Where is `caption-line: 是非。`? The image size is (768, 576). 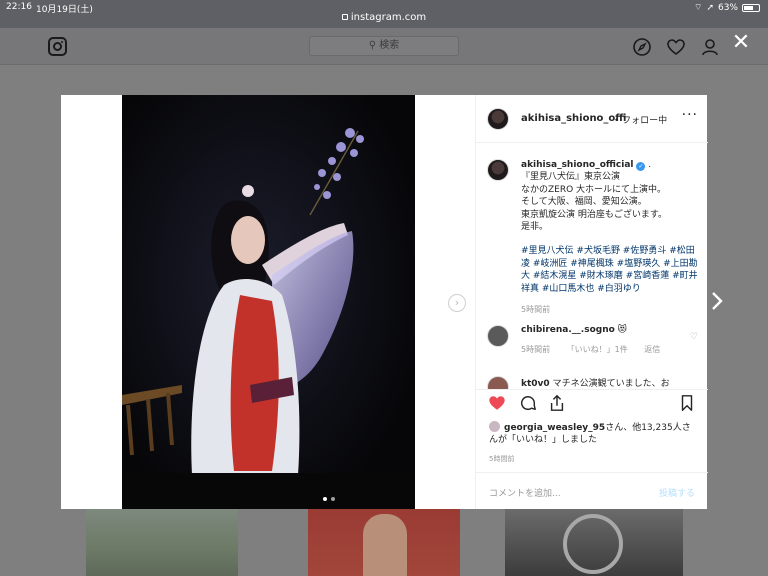
caption-line: 是非。 is located at coordinates (535, 227).